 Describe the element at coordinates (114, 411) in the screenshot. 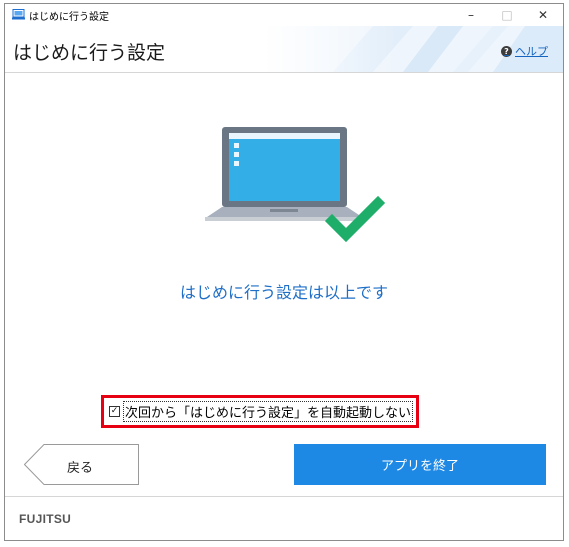

I see `autostart-checkbox: ✓` at that location.